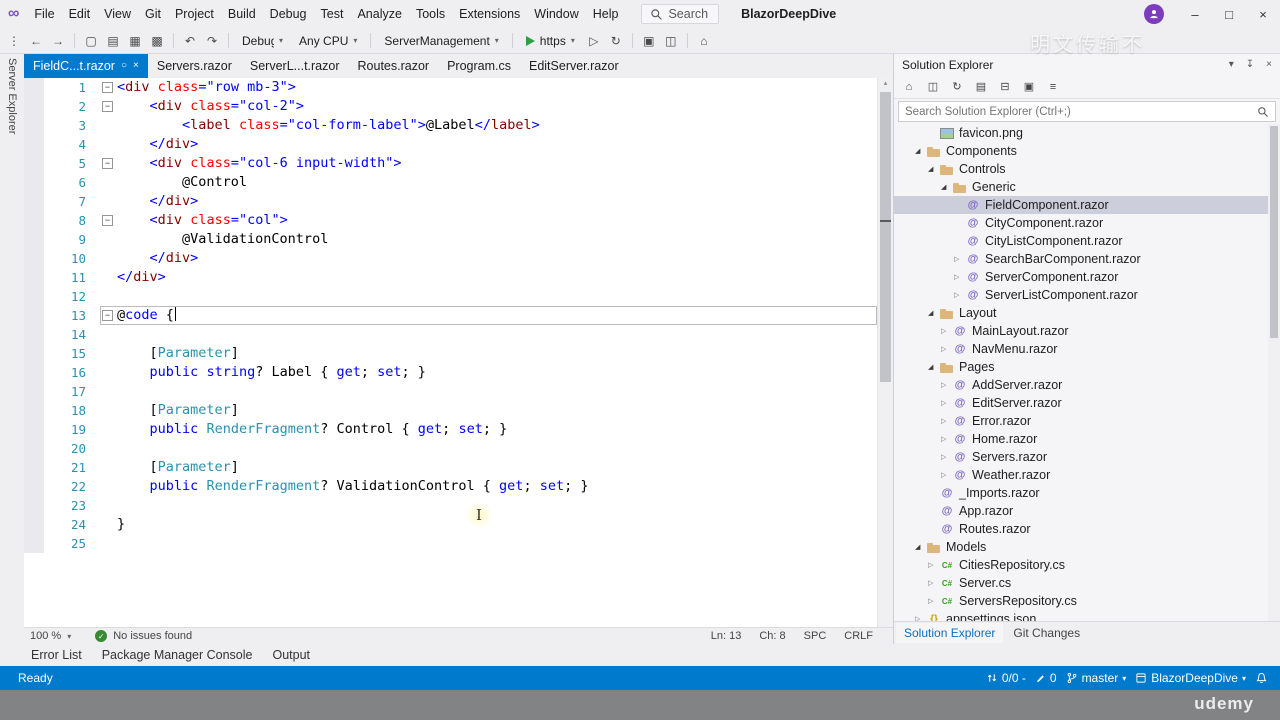 The width and height of the screenshot is (1280, 720). What do you see at coordinates (458, 182) in the screenshot?
I see `code-line: 6 @Control` at bounding box center [458, 182].